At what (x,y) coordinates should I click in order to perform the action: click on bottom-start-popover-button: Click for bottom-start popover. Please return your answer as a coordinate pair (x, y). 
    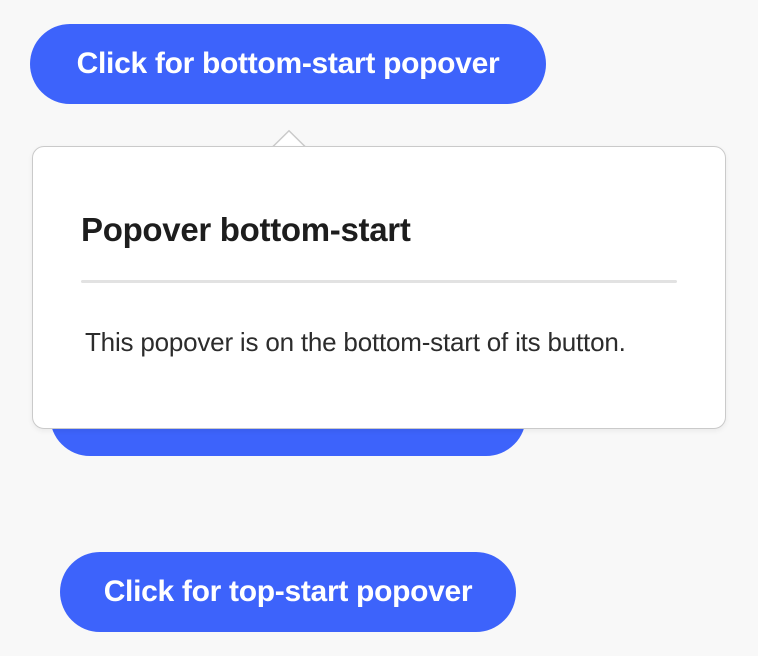
    Looking at the image, I should click on (288, 64).